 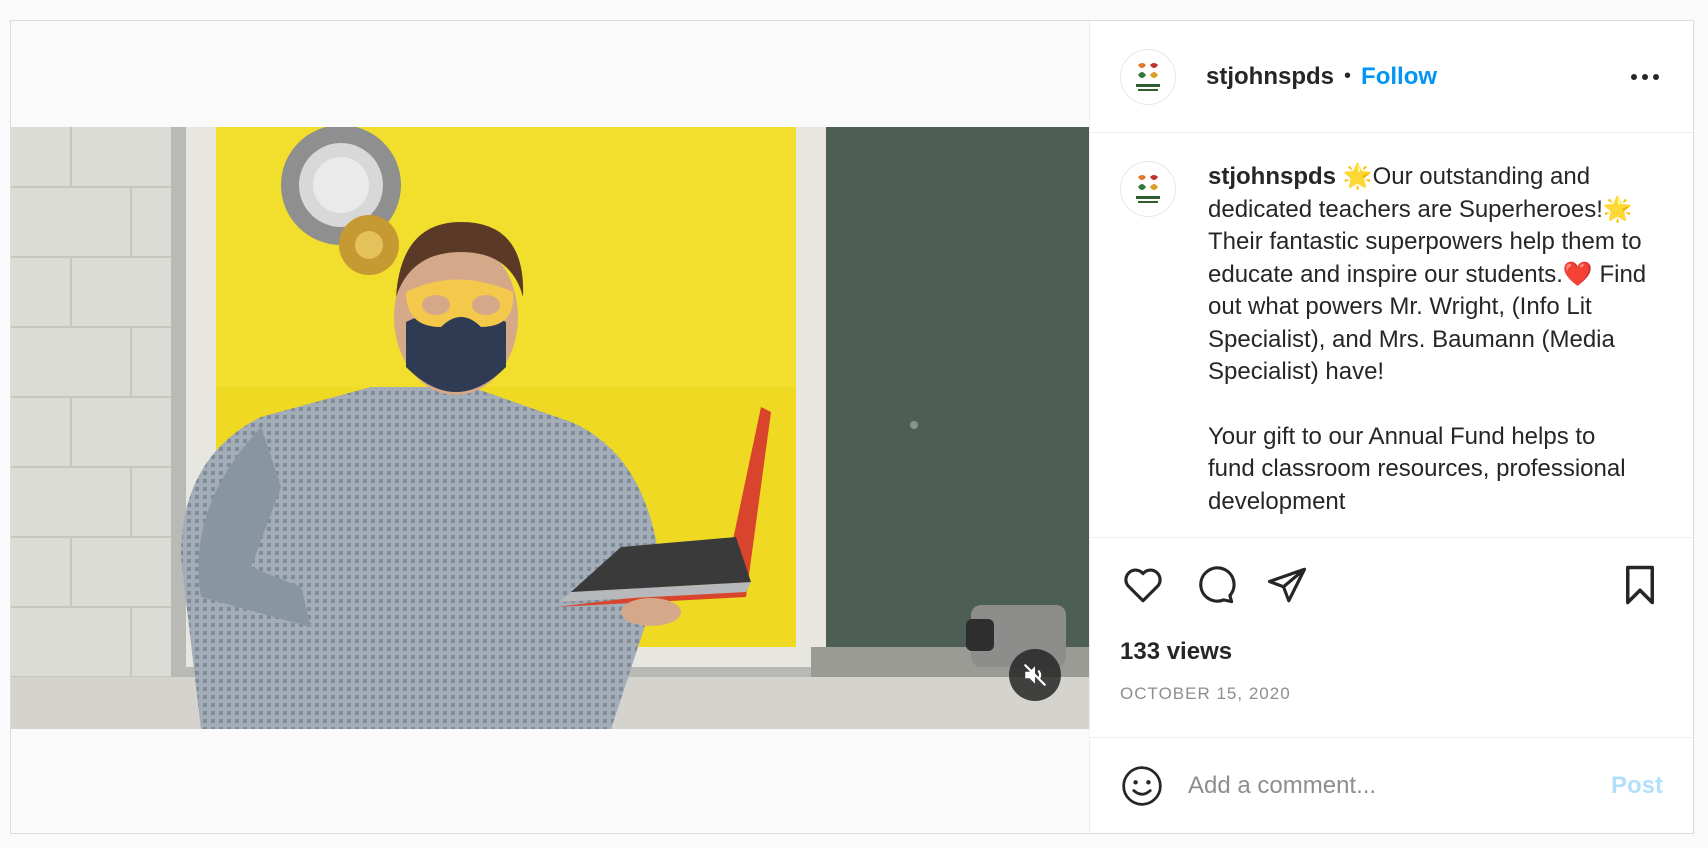 What do you see at coordinates (1272, 176) in the screenshot?
I see `caption-username-link: stjohnspds` at bounding box center [1272, 176].